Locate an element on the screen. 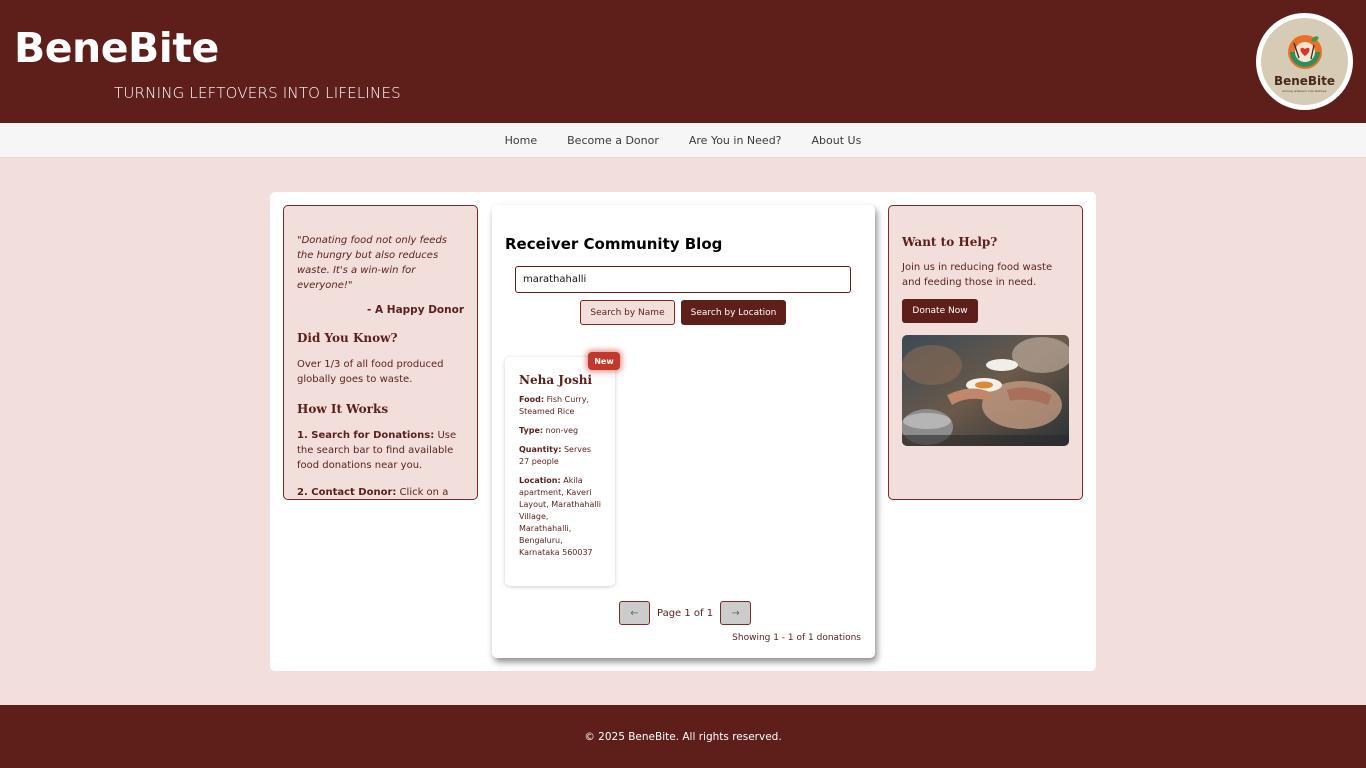 This screenshot has width=1366, height=768. copyright-text: © 2025 BeneBite. All rights reserved. is located at coordinates (683, 736).